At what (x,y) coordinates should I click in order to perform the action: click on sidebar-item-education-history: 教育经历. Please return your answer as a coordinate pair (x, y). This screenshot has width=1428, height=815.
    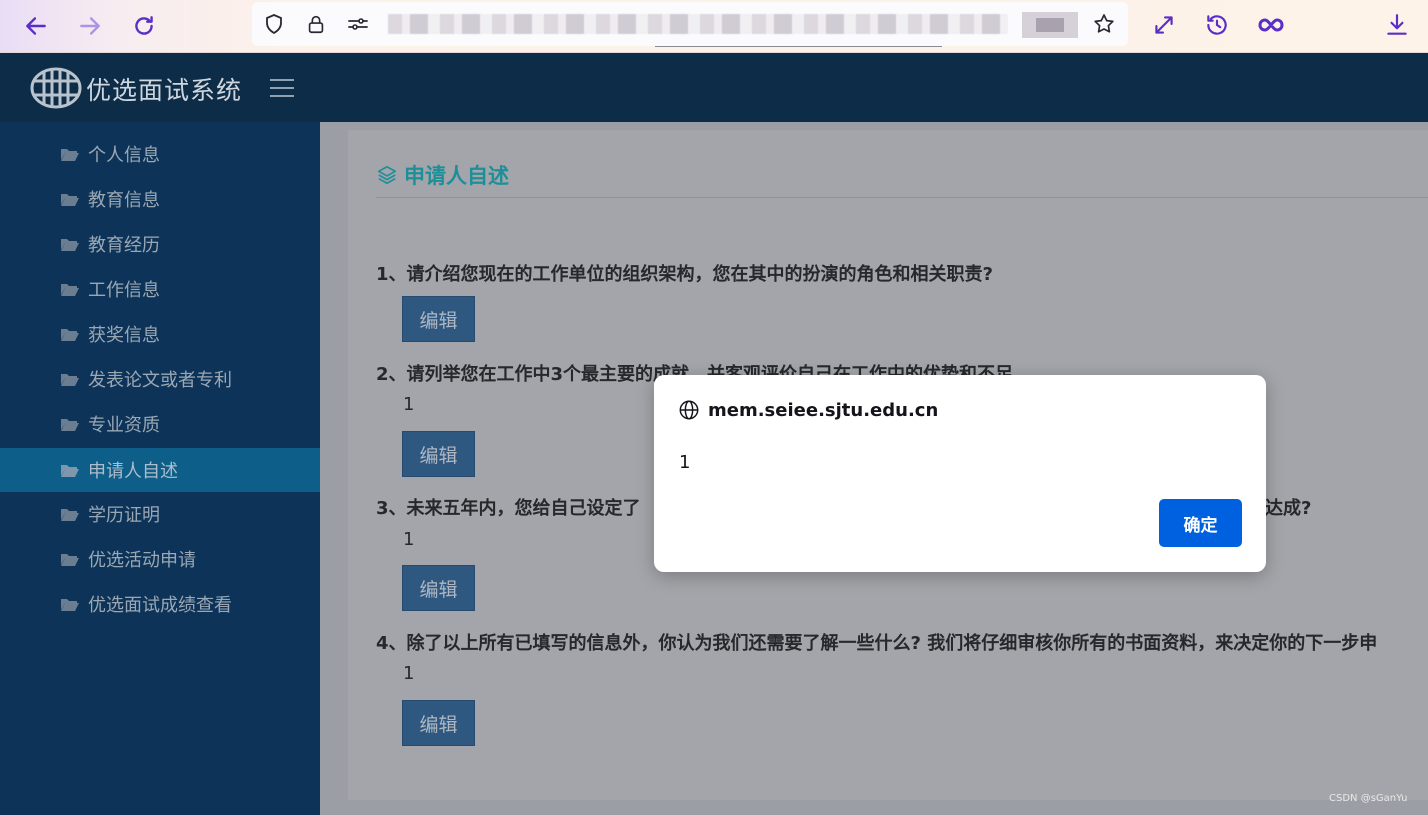
    Looking at the image, I should click on (160, 244).